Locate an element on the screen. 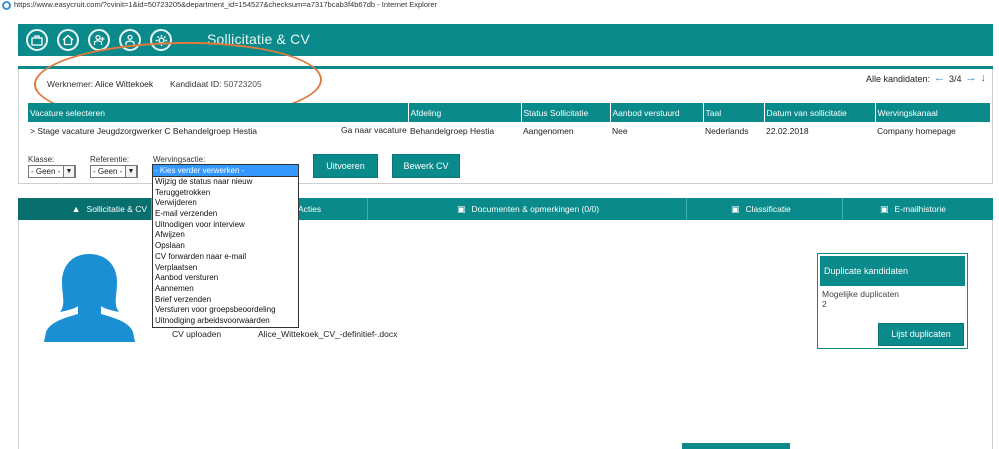  duplicates-title: Duplicate kandidaten is located at coordinates (892, 271).